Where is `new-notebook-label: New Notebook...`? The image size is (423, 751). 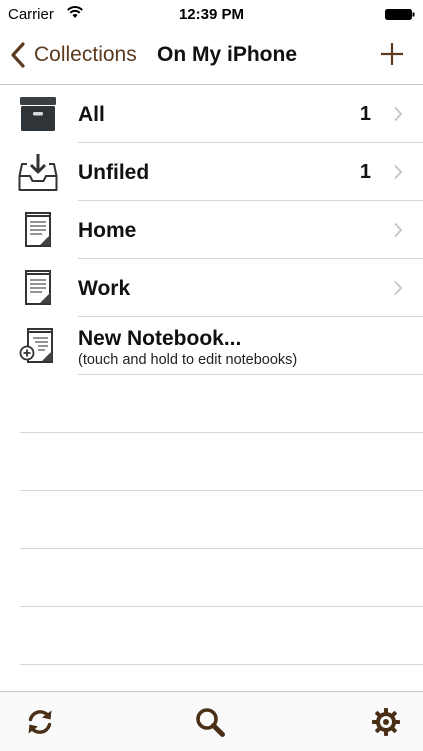
new-notebook-label: New Notebook... is located at coordinates (160, 338).